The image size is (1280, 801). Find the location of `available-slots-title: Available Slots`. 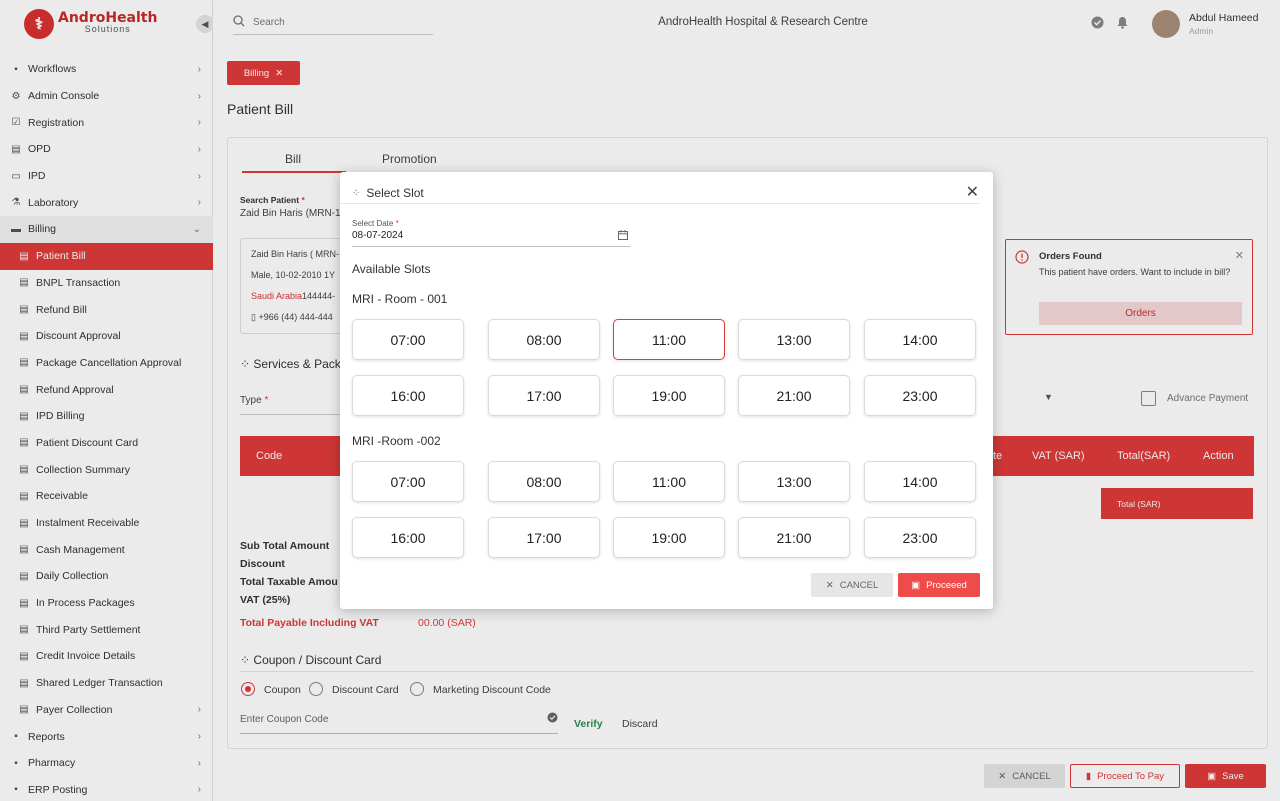

available-slots-title: Available Slots is located at coordinates (391, 269).